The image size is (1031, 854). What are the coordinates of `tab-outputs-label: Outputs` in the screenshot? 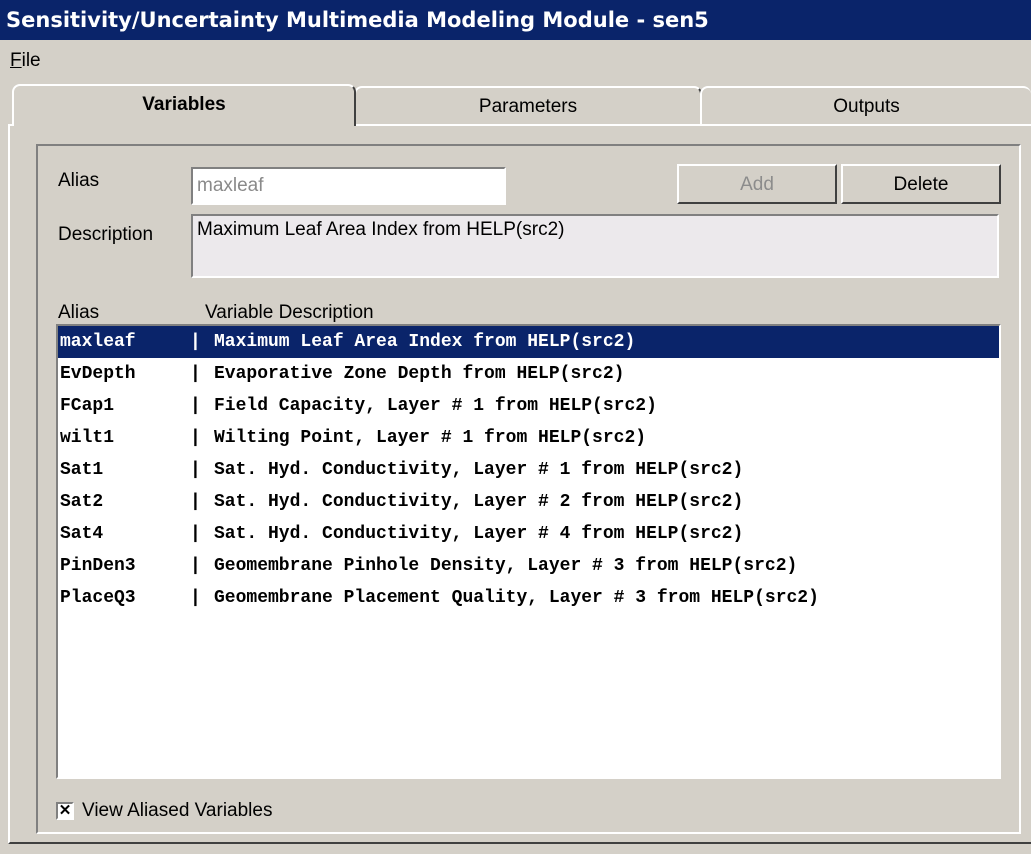 It's located at (866, 106).